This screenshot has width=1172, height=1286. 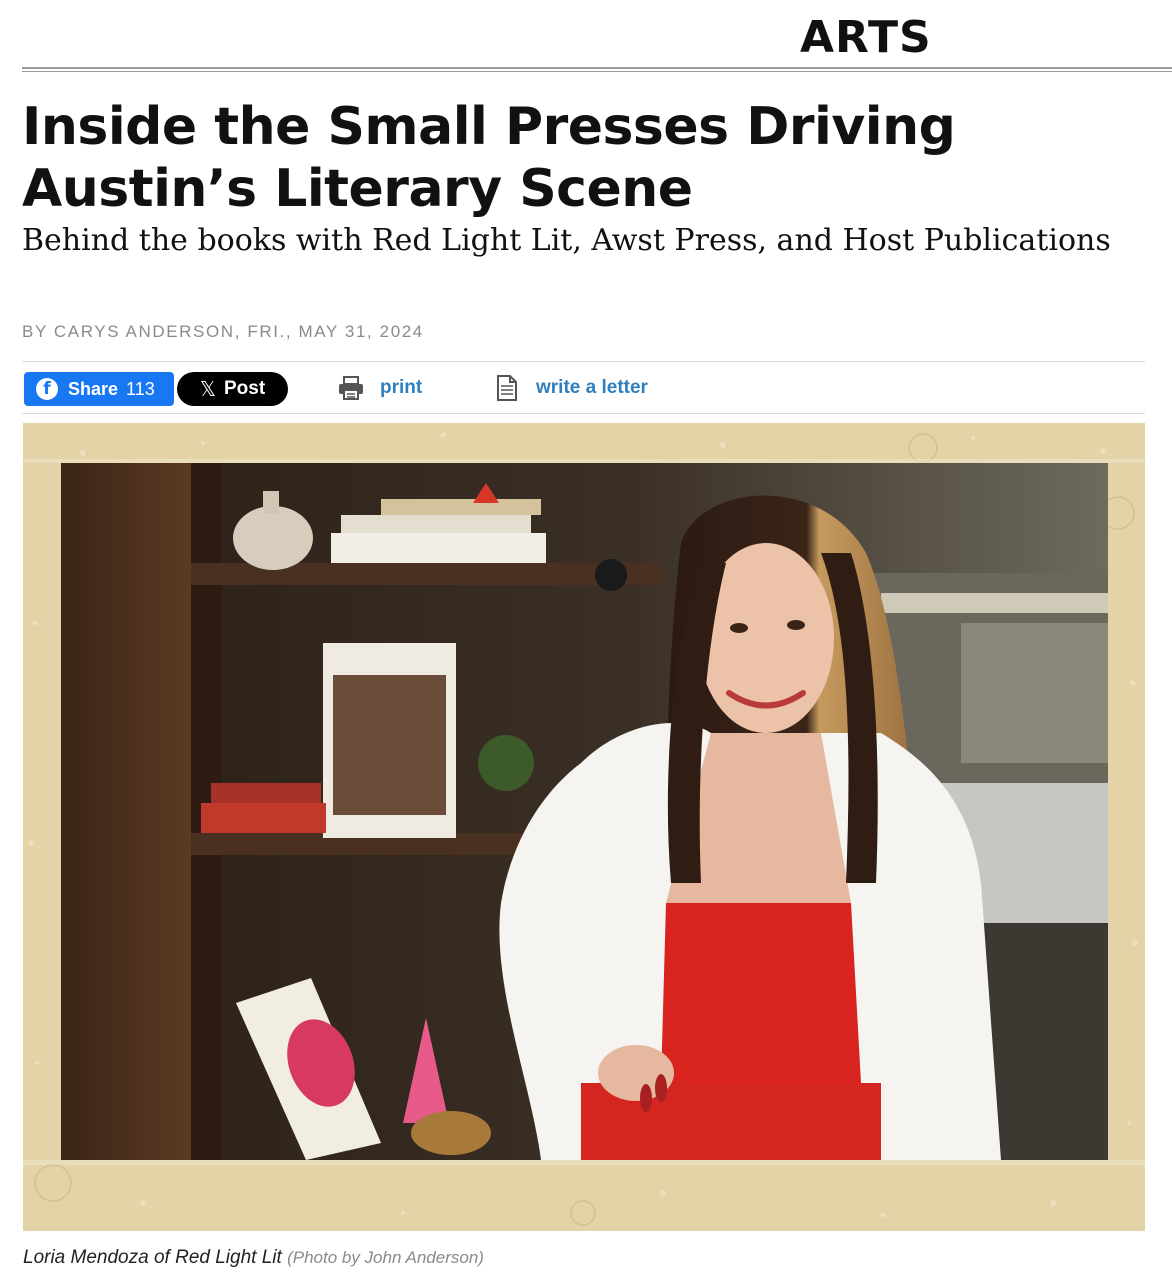 I want to click on write-letter-link: write a letter, so click(x=570, y=388).